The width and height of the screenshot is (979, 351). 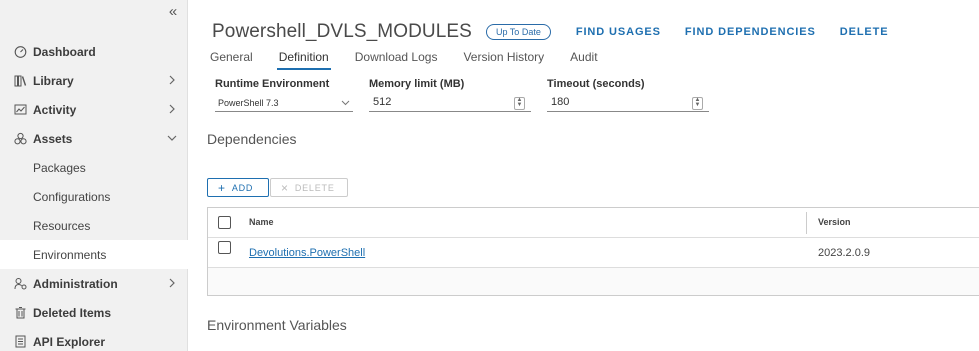 I want to click on memory-field: Memory limit (MB) 512 ▲ ▼, so click(x=450, y=95).